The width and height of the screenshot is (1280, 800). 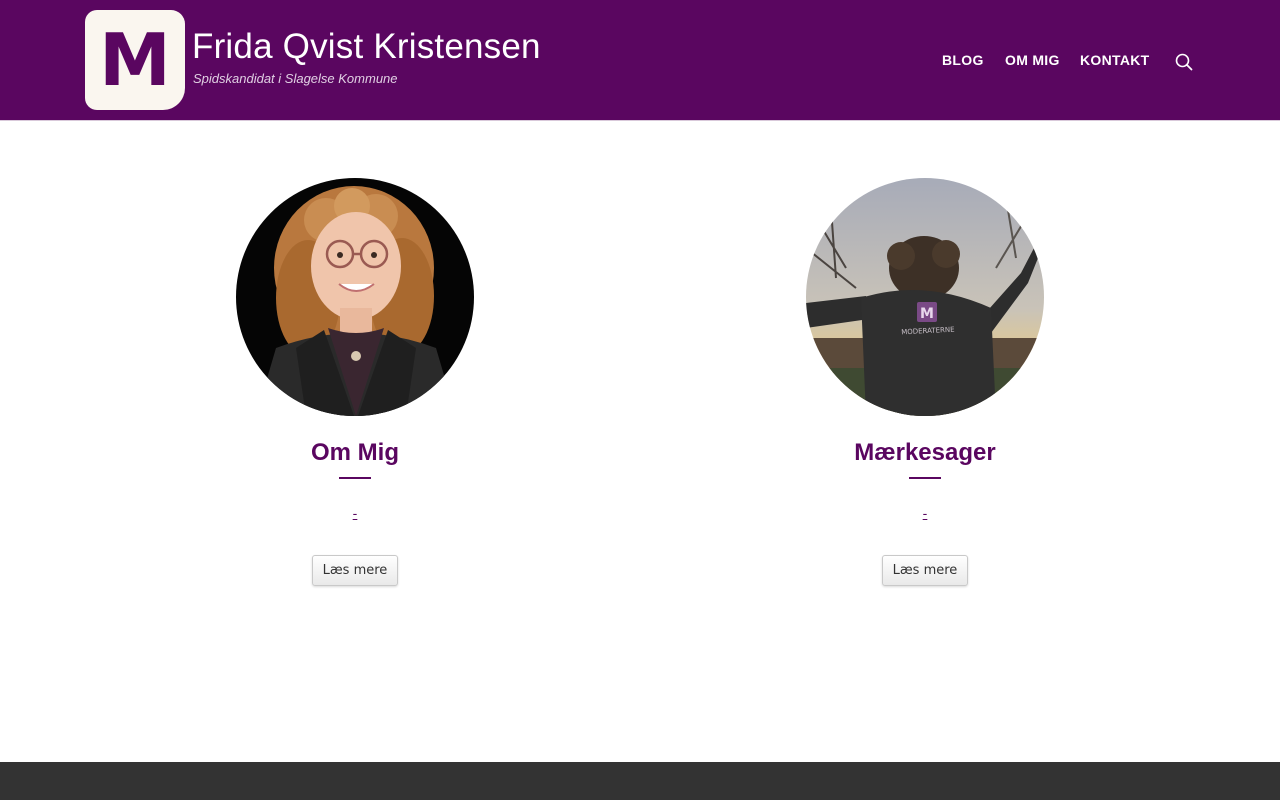 I want to click on card-title: Mærkesager, so click(x=925, y=453).